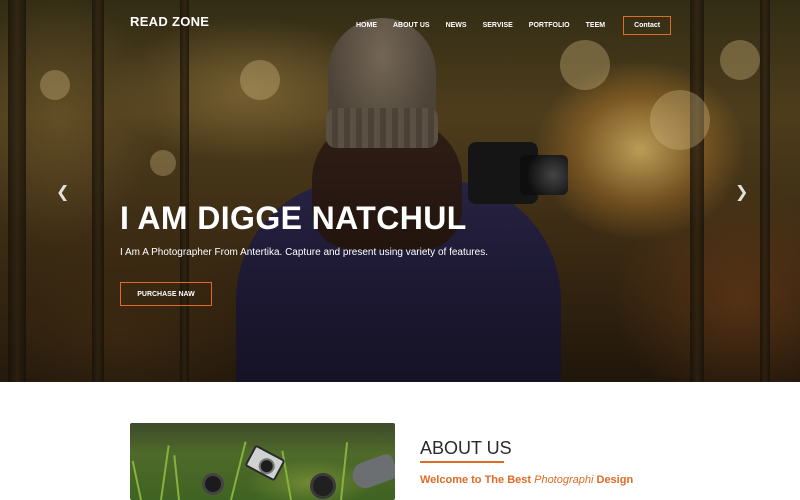 The image size is (800, 500). What do you see at coordinates (169, 21) in the screenshot?
I see `site-logo: READ ZONE` at bounding box center [169, 21].